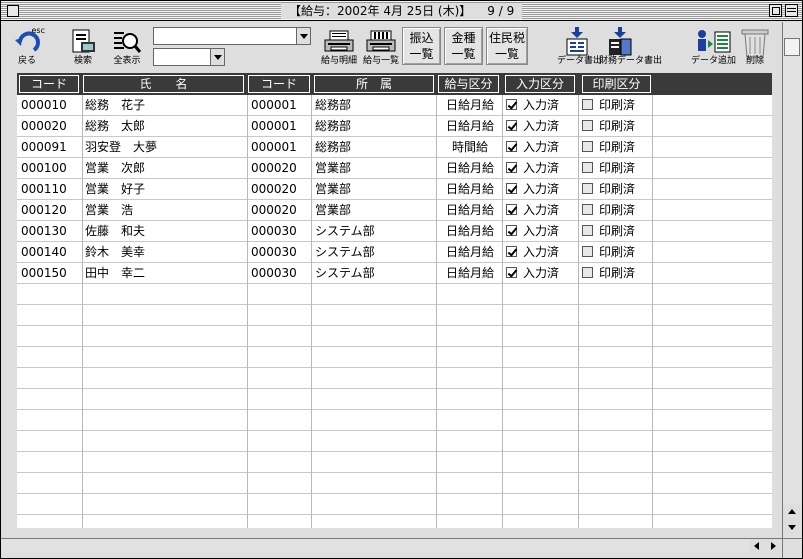 This screenshot has width=803, height=559. I want to click on header-input-status: 入力区分, so click(540, 84).